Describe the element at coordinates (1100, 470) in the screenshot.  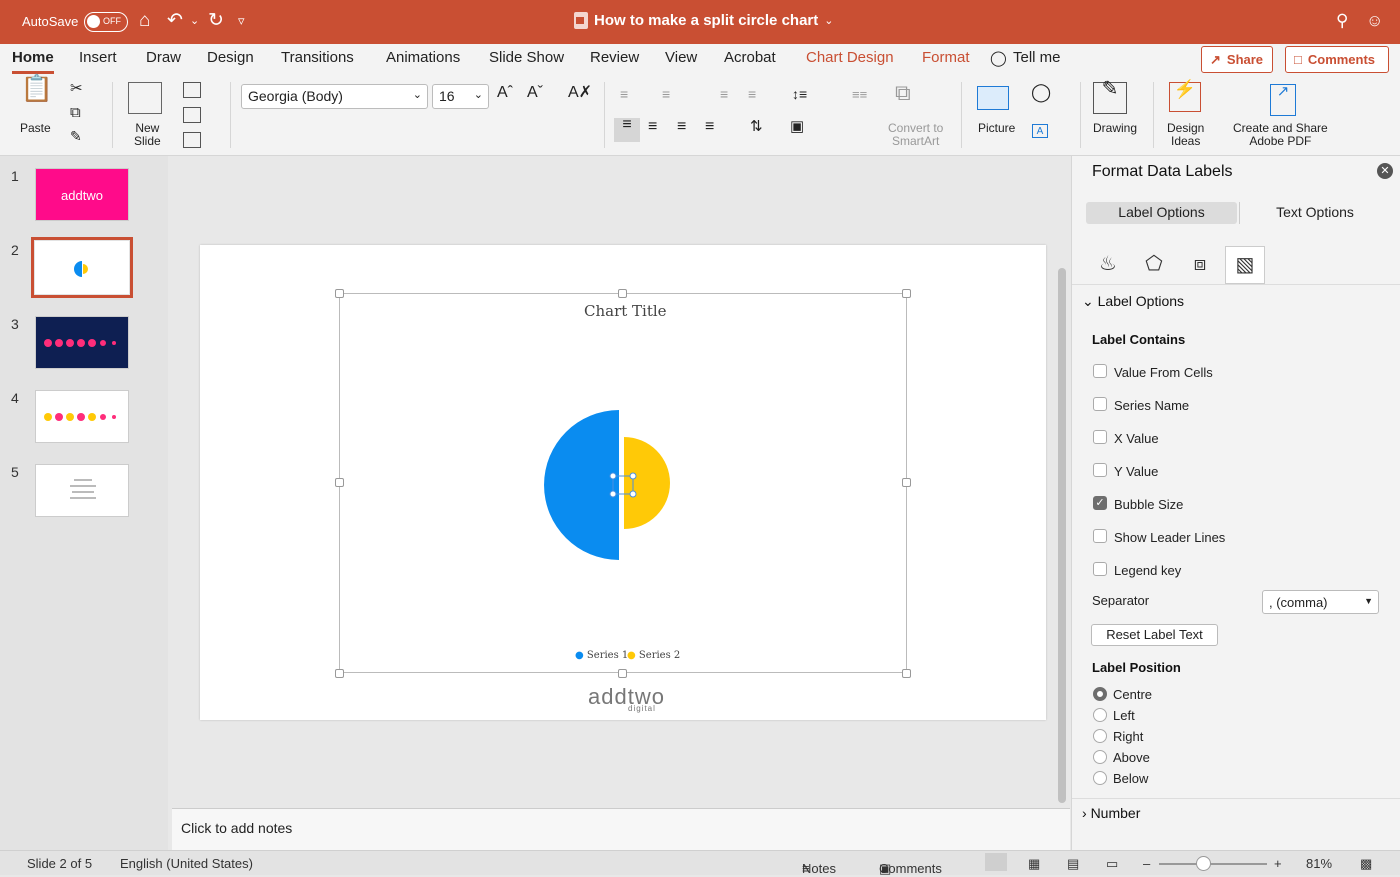
I see `y-value-checkbox` at that location.